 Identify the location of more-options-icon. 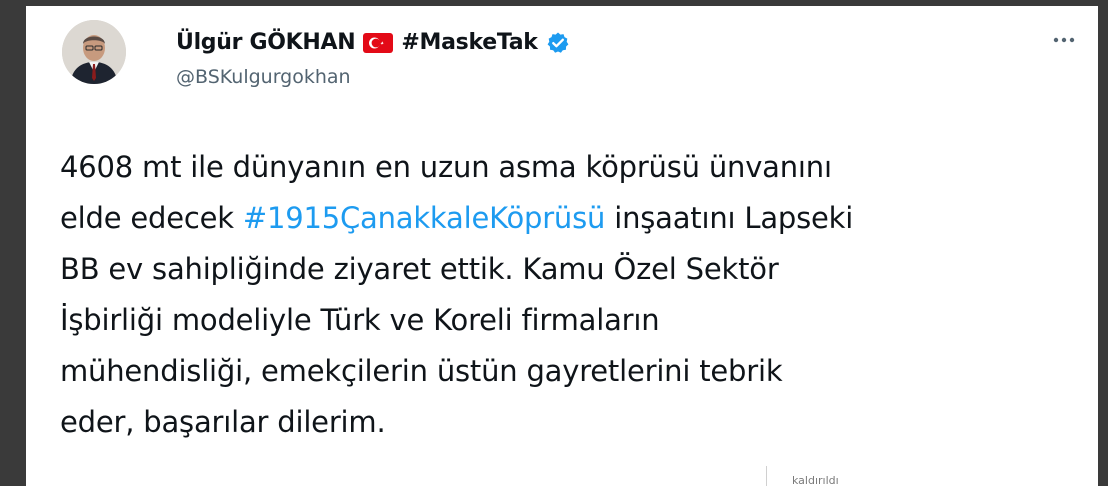
(1064, 40).